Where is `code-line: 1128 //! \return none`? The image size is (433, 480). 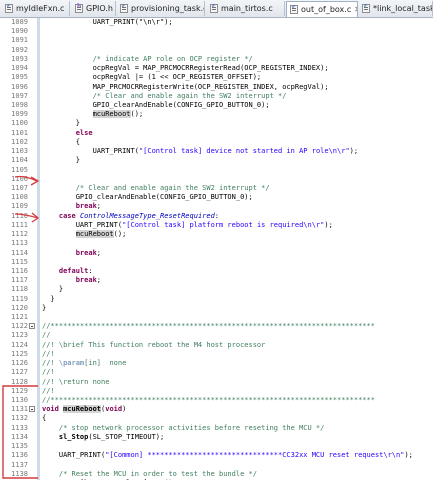 code-line: 1128 //! \return none is located at coordinates (216, 382).